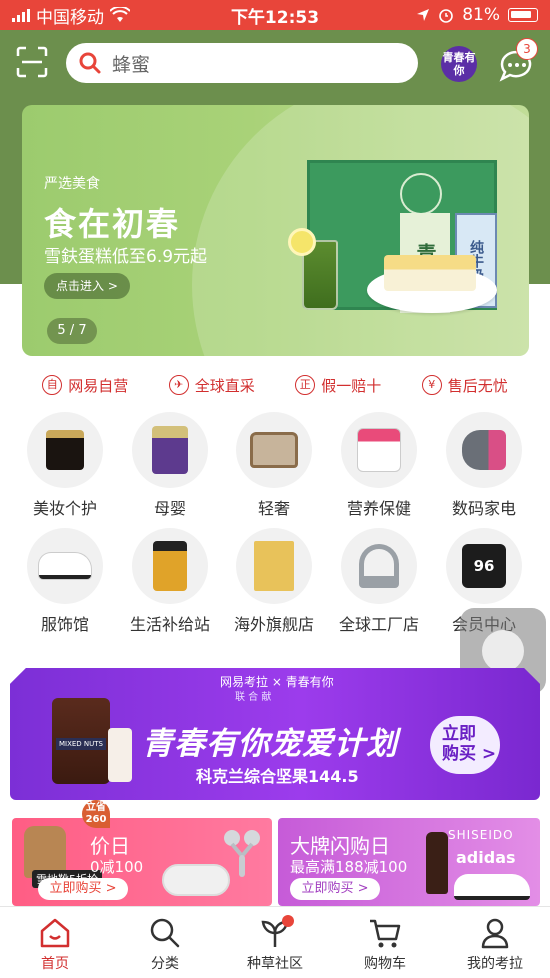 The height and width of the screenshot is (978, 550). Describe the element at coordinates (288, 921) in the screenshot. I see `notification-dot` at that location.